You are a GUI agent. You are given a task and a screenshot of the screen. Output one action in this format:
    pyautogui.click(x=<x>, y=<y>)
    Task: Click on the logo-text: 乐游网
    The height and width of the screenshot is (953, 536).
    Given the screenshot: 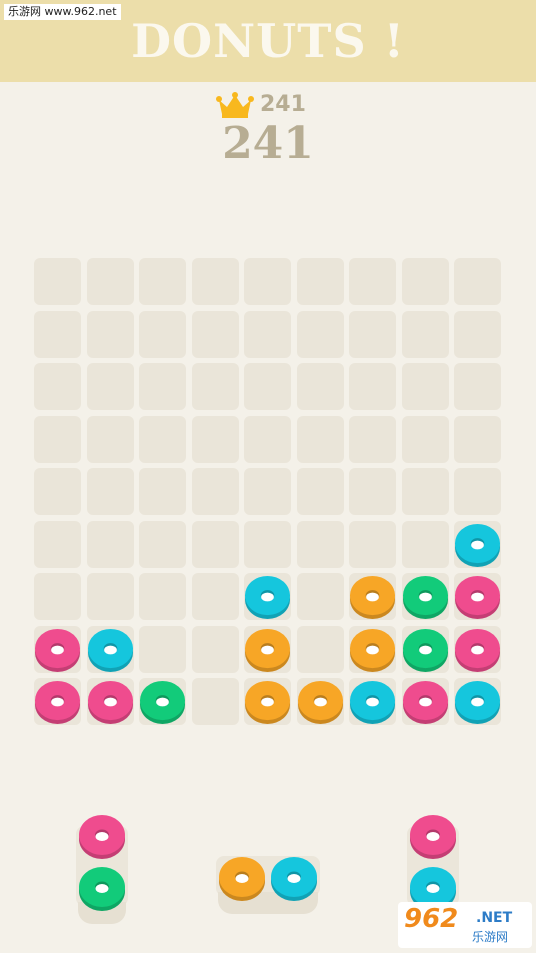 What is the action you would take?
    pyautogui.click(x=490, y=937)
    